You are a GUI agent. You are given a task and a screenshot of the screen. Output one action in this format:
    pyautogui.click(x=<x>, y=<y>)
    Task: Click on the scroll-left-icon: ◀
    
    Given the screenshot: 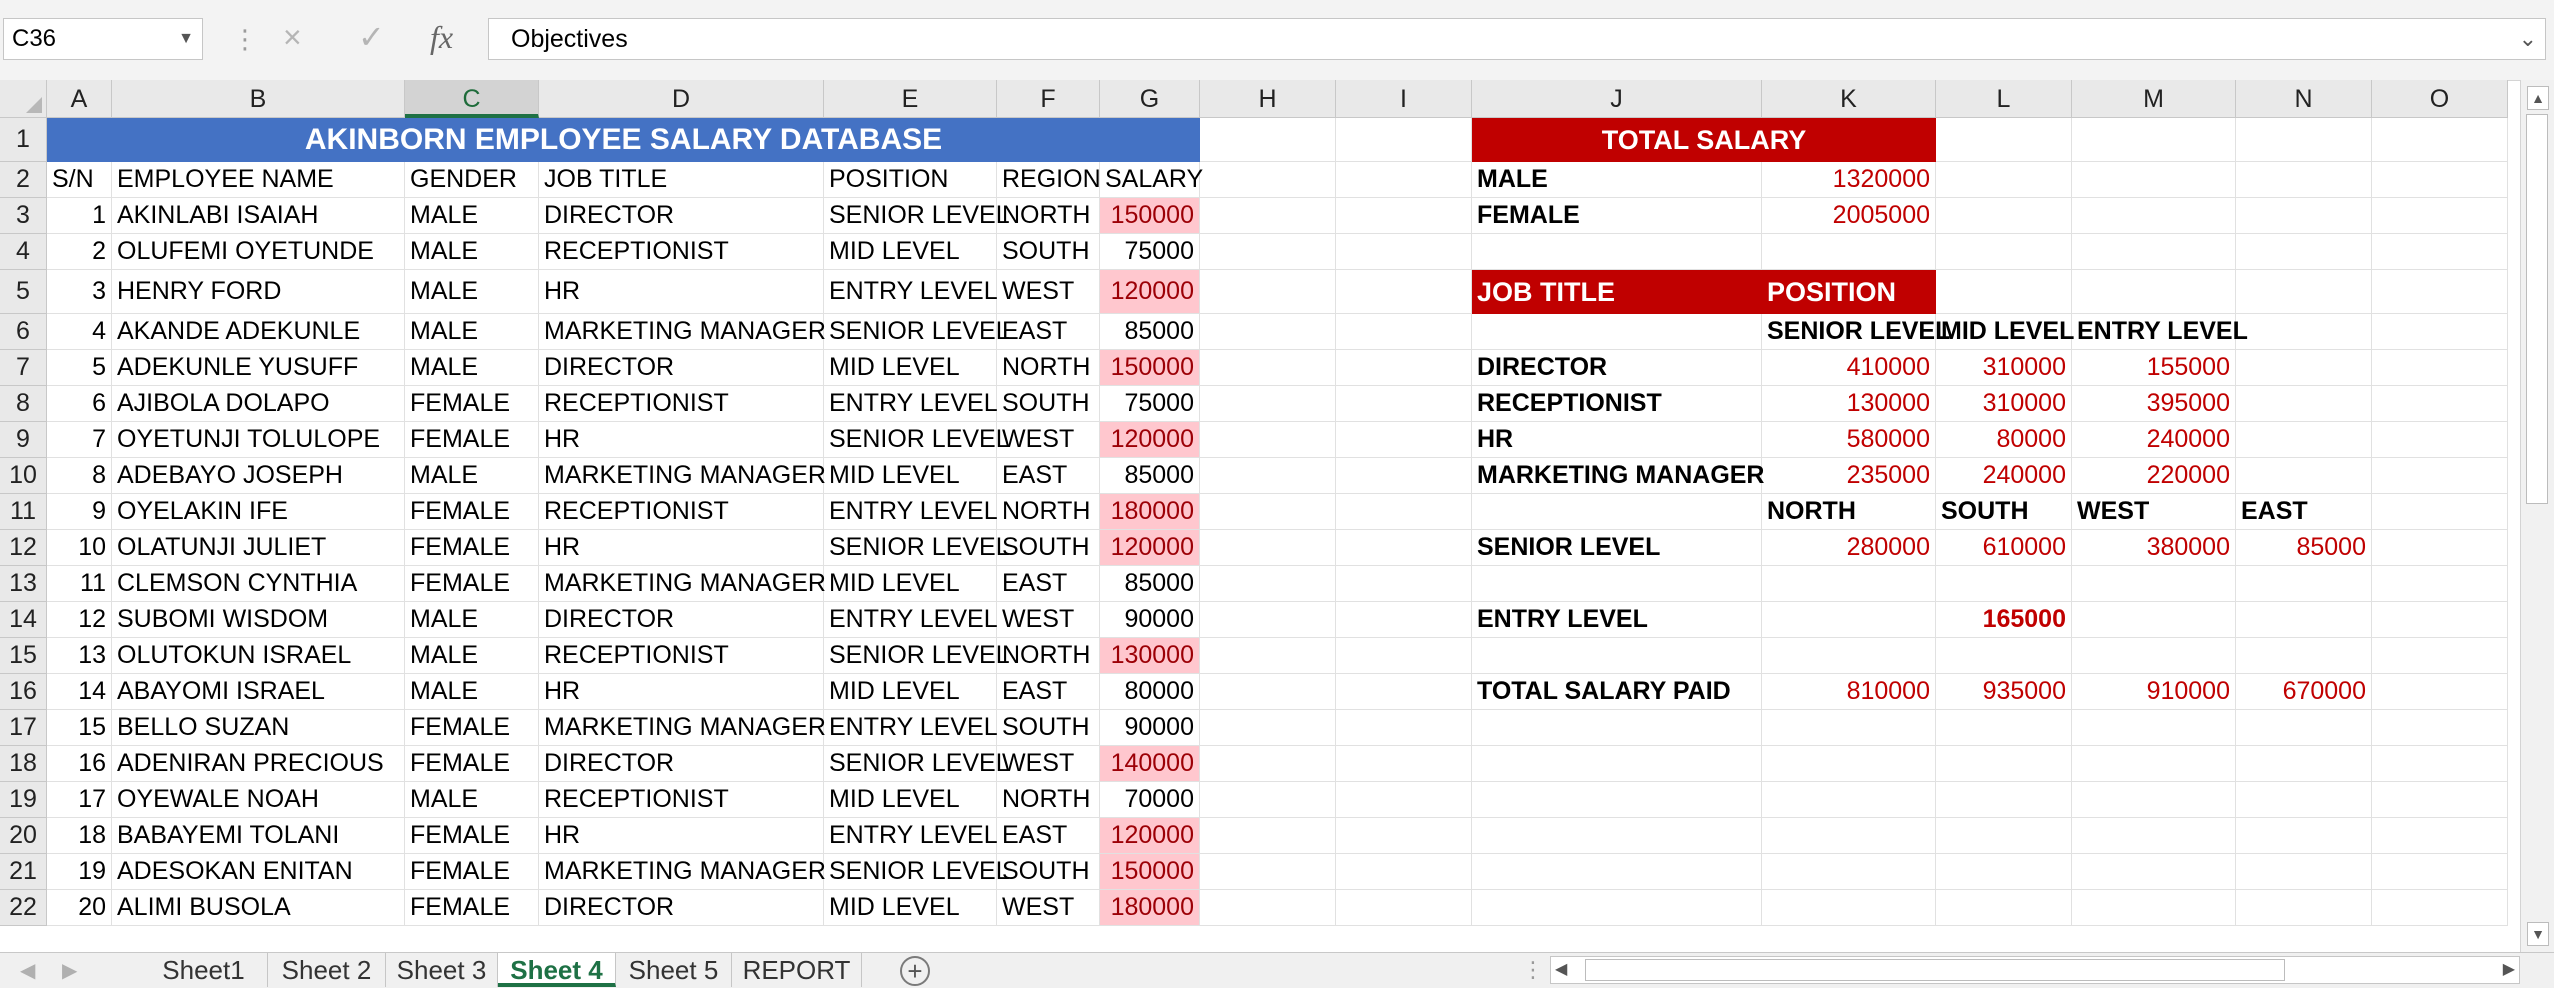 What is the action you would take?
    pyautogui.click(x=1561, y=970)
    